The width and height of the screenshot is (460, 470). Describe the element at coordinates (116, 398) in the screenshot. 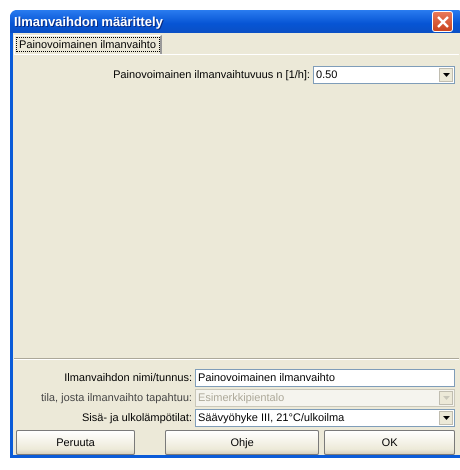

I see `field-label: tila, josta ilmanvaihto tapahtuu:` at that location.